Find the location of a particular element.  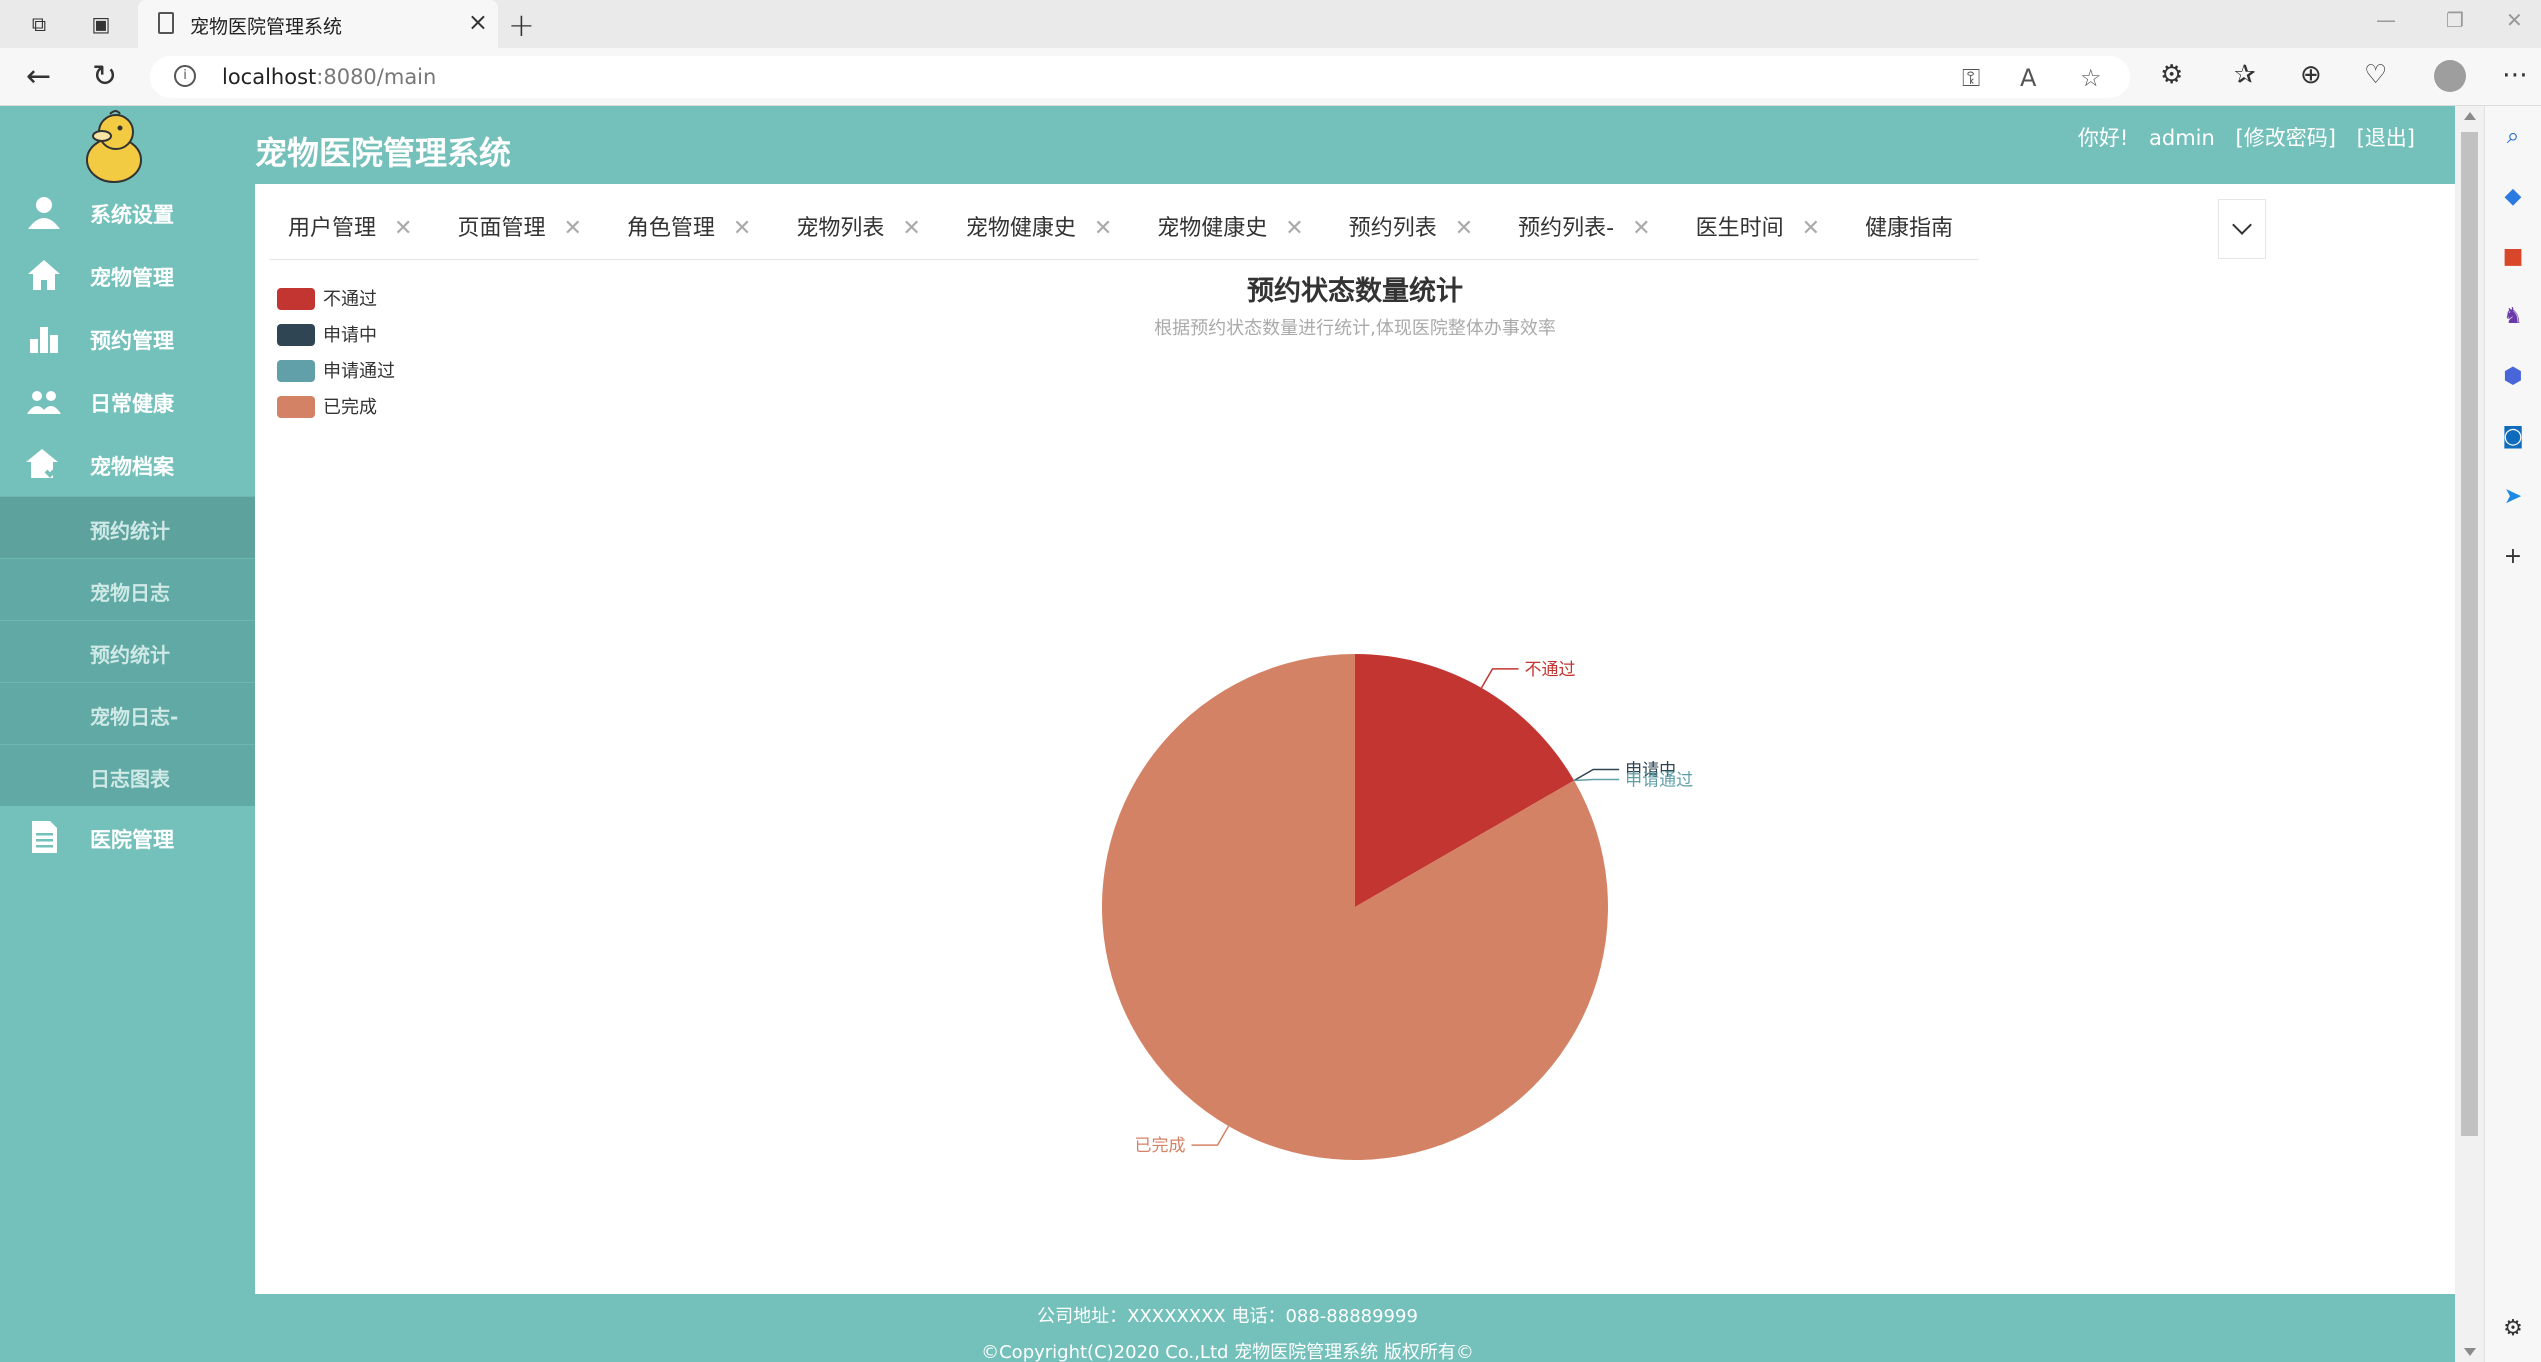

profile-avatar-icon is located at coordinates (2450, 76).